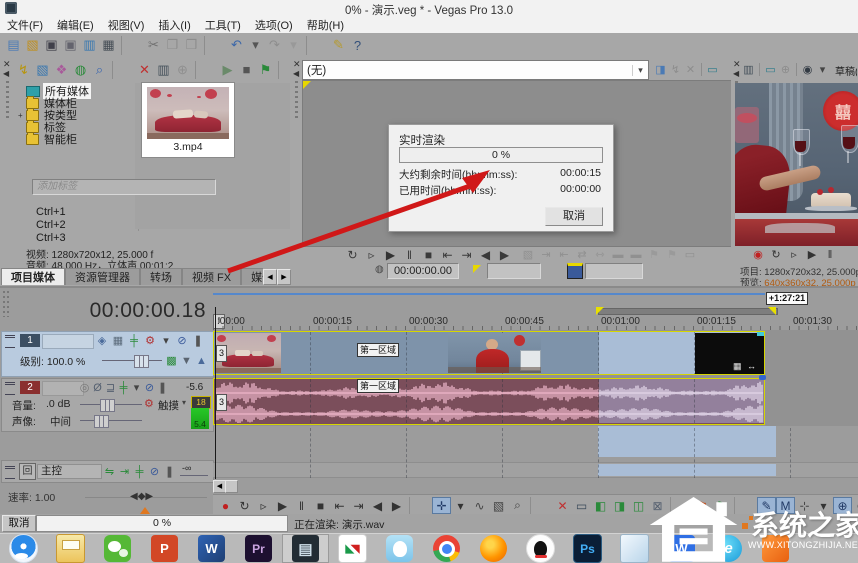  Describe the element at coordinates (161, 276) in the screenshot. I see `dock-tab: 转场` at that location.